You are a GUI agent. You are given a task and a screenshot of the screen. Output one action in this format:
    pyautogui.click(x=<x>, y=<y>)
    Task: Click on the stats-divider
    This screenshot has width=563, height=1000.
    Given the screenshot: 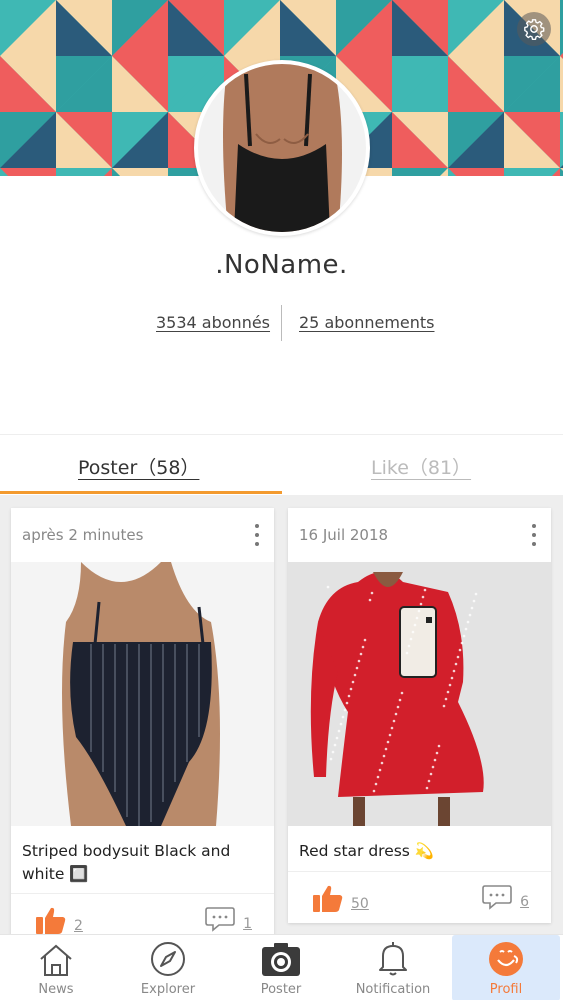 What is the action you would take?
    pyautogui.click(x=281, y=323)
    